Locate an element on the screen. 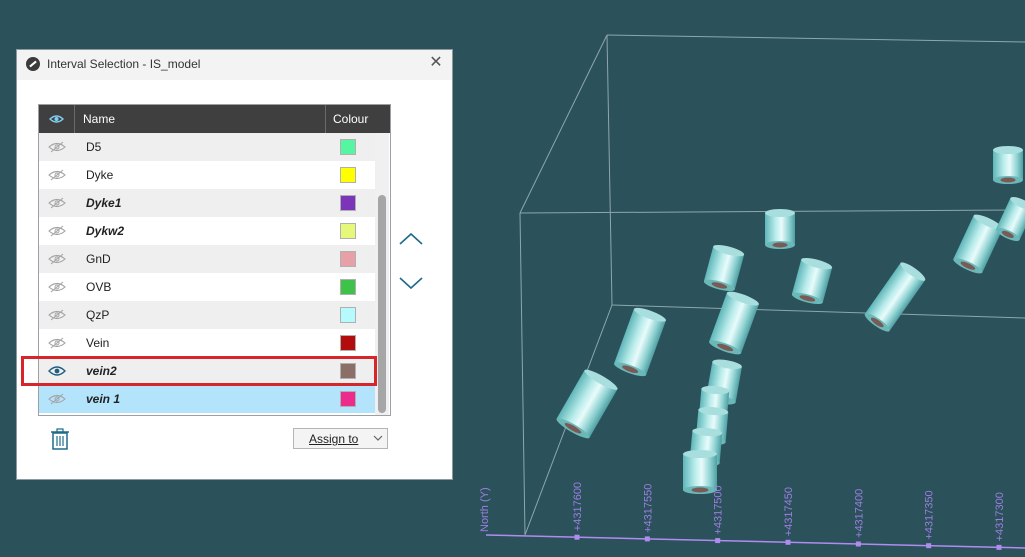  axis-tick-label: +4317450 is located at coordinates (789, 511).